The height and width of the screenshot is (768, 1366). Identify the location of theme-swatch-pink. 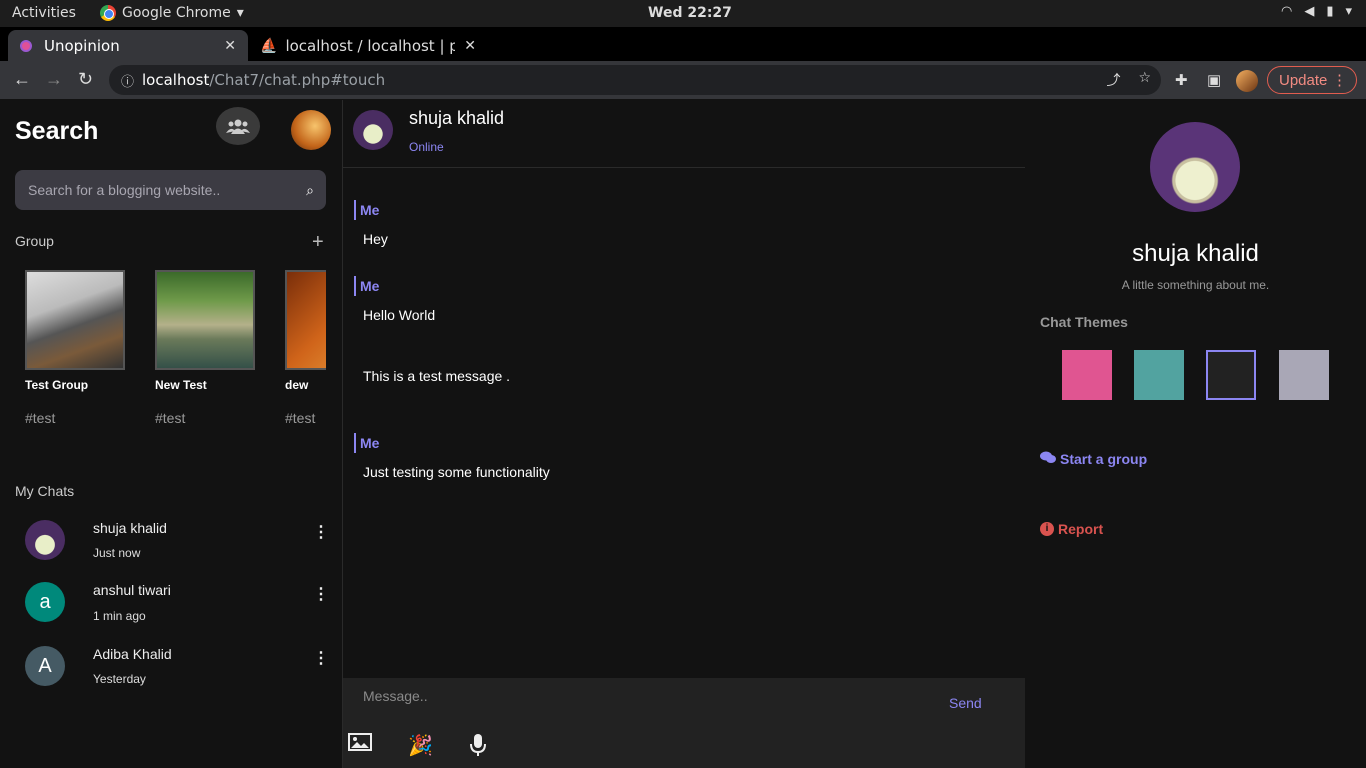
(1087, 375).